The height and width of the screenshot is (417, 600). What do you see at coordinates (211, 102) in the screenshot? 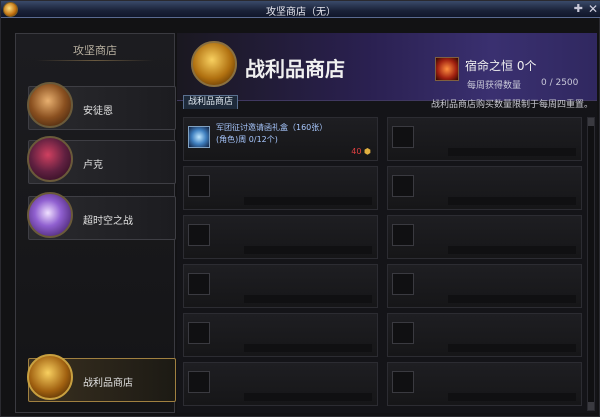
I see `tab-loot-shop: 战利品商店` at bounding box center [211, 102].